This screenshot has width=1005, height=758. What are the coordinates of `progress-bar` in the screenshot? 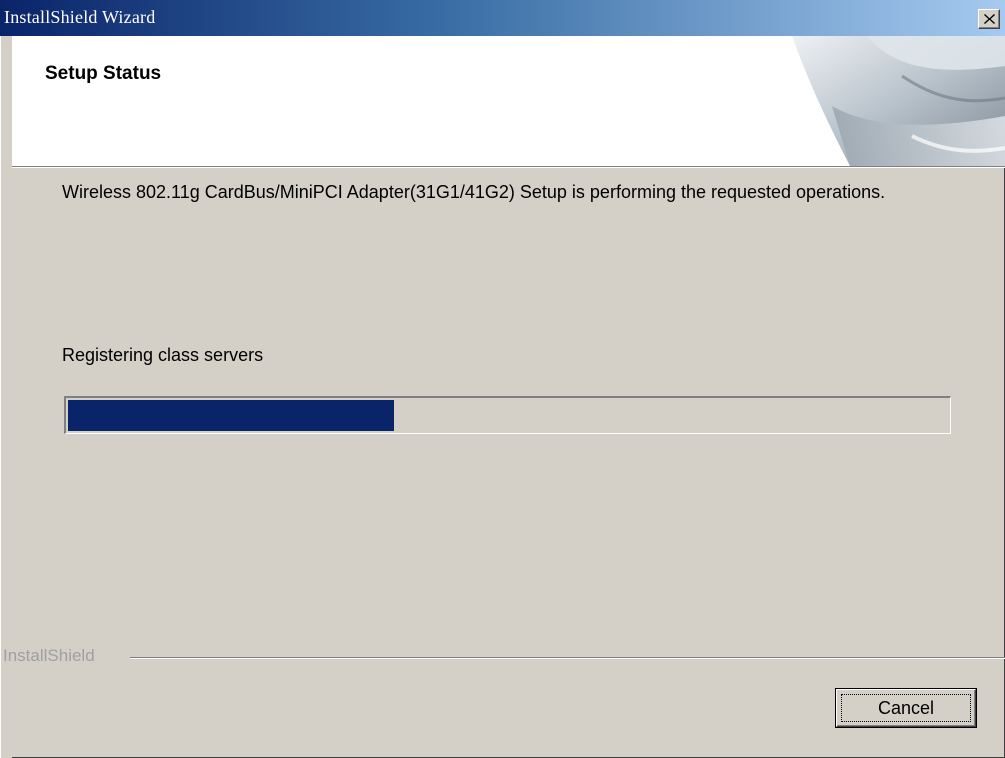 It's located at (507, 415).